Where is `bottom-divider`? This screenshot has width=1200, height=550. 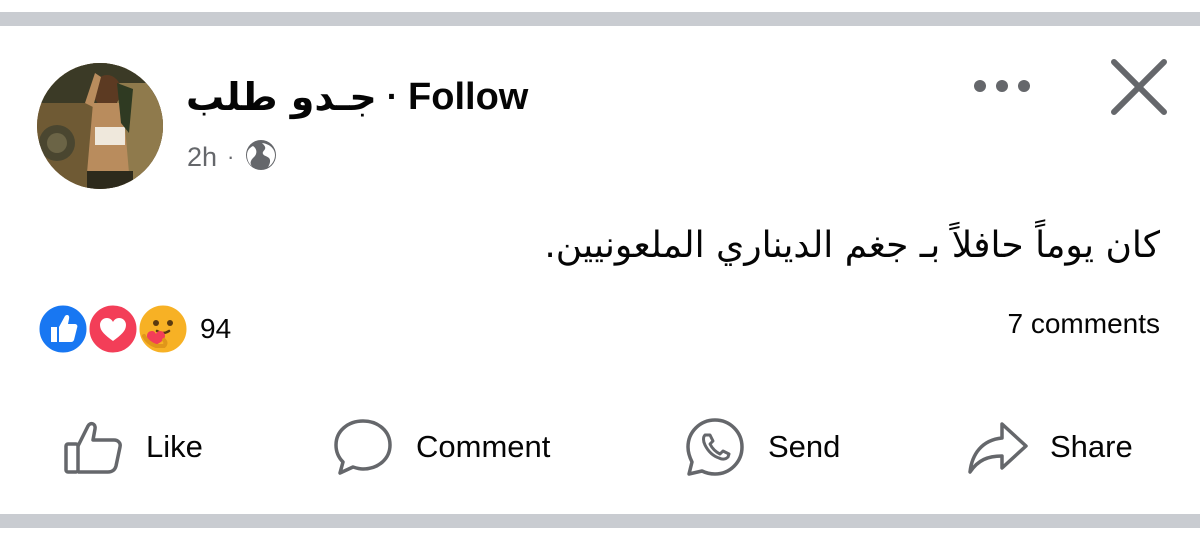 bottom-divider is located at coordinates (600, 521).